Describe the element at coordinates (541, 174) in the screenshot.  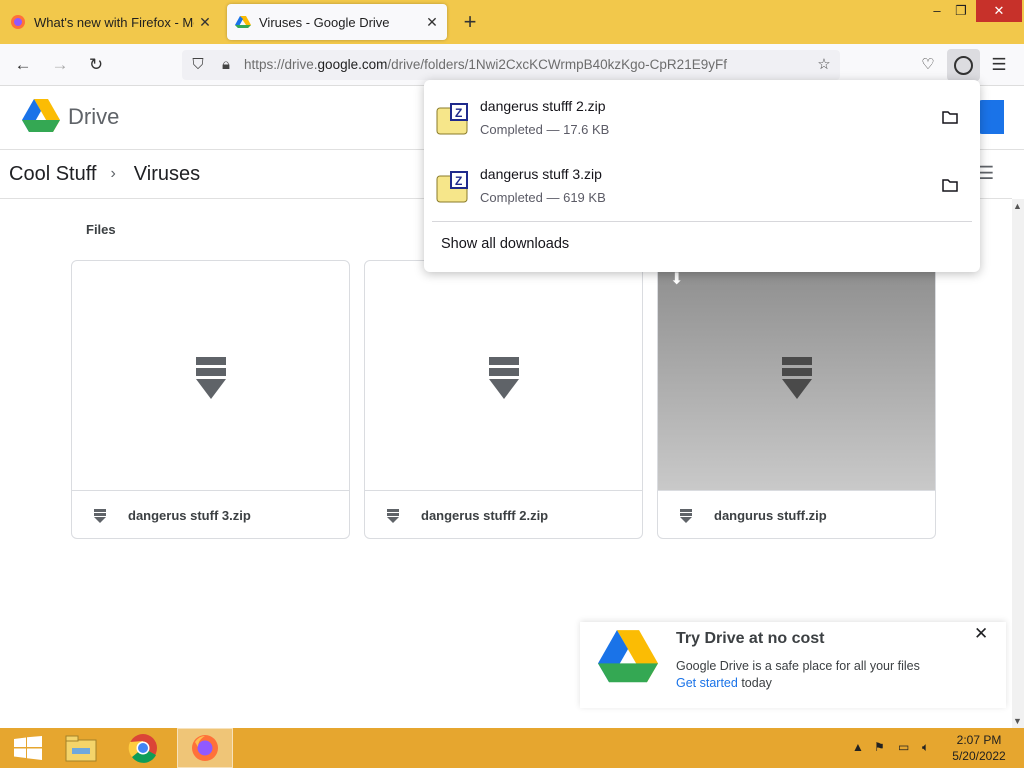
I see `download-file-name: dangerus stuff 3.zip` at that location.